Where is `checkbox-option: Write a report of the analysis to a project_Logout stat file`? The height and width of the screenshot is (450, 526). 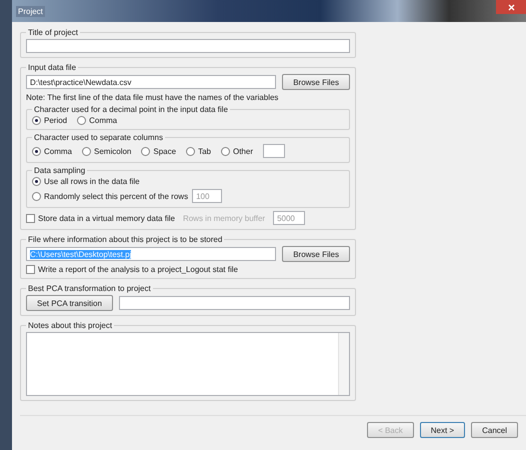 checkbox-option: Write a report of the analysis to a project_Logout stat file is located at coordinates (188, 269).